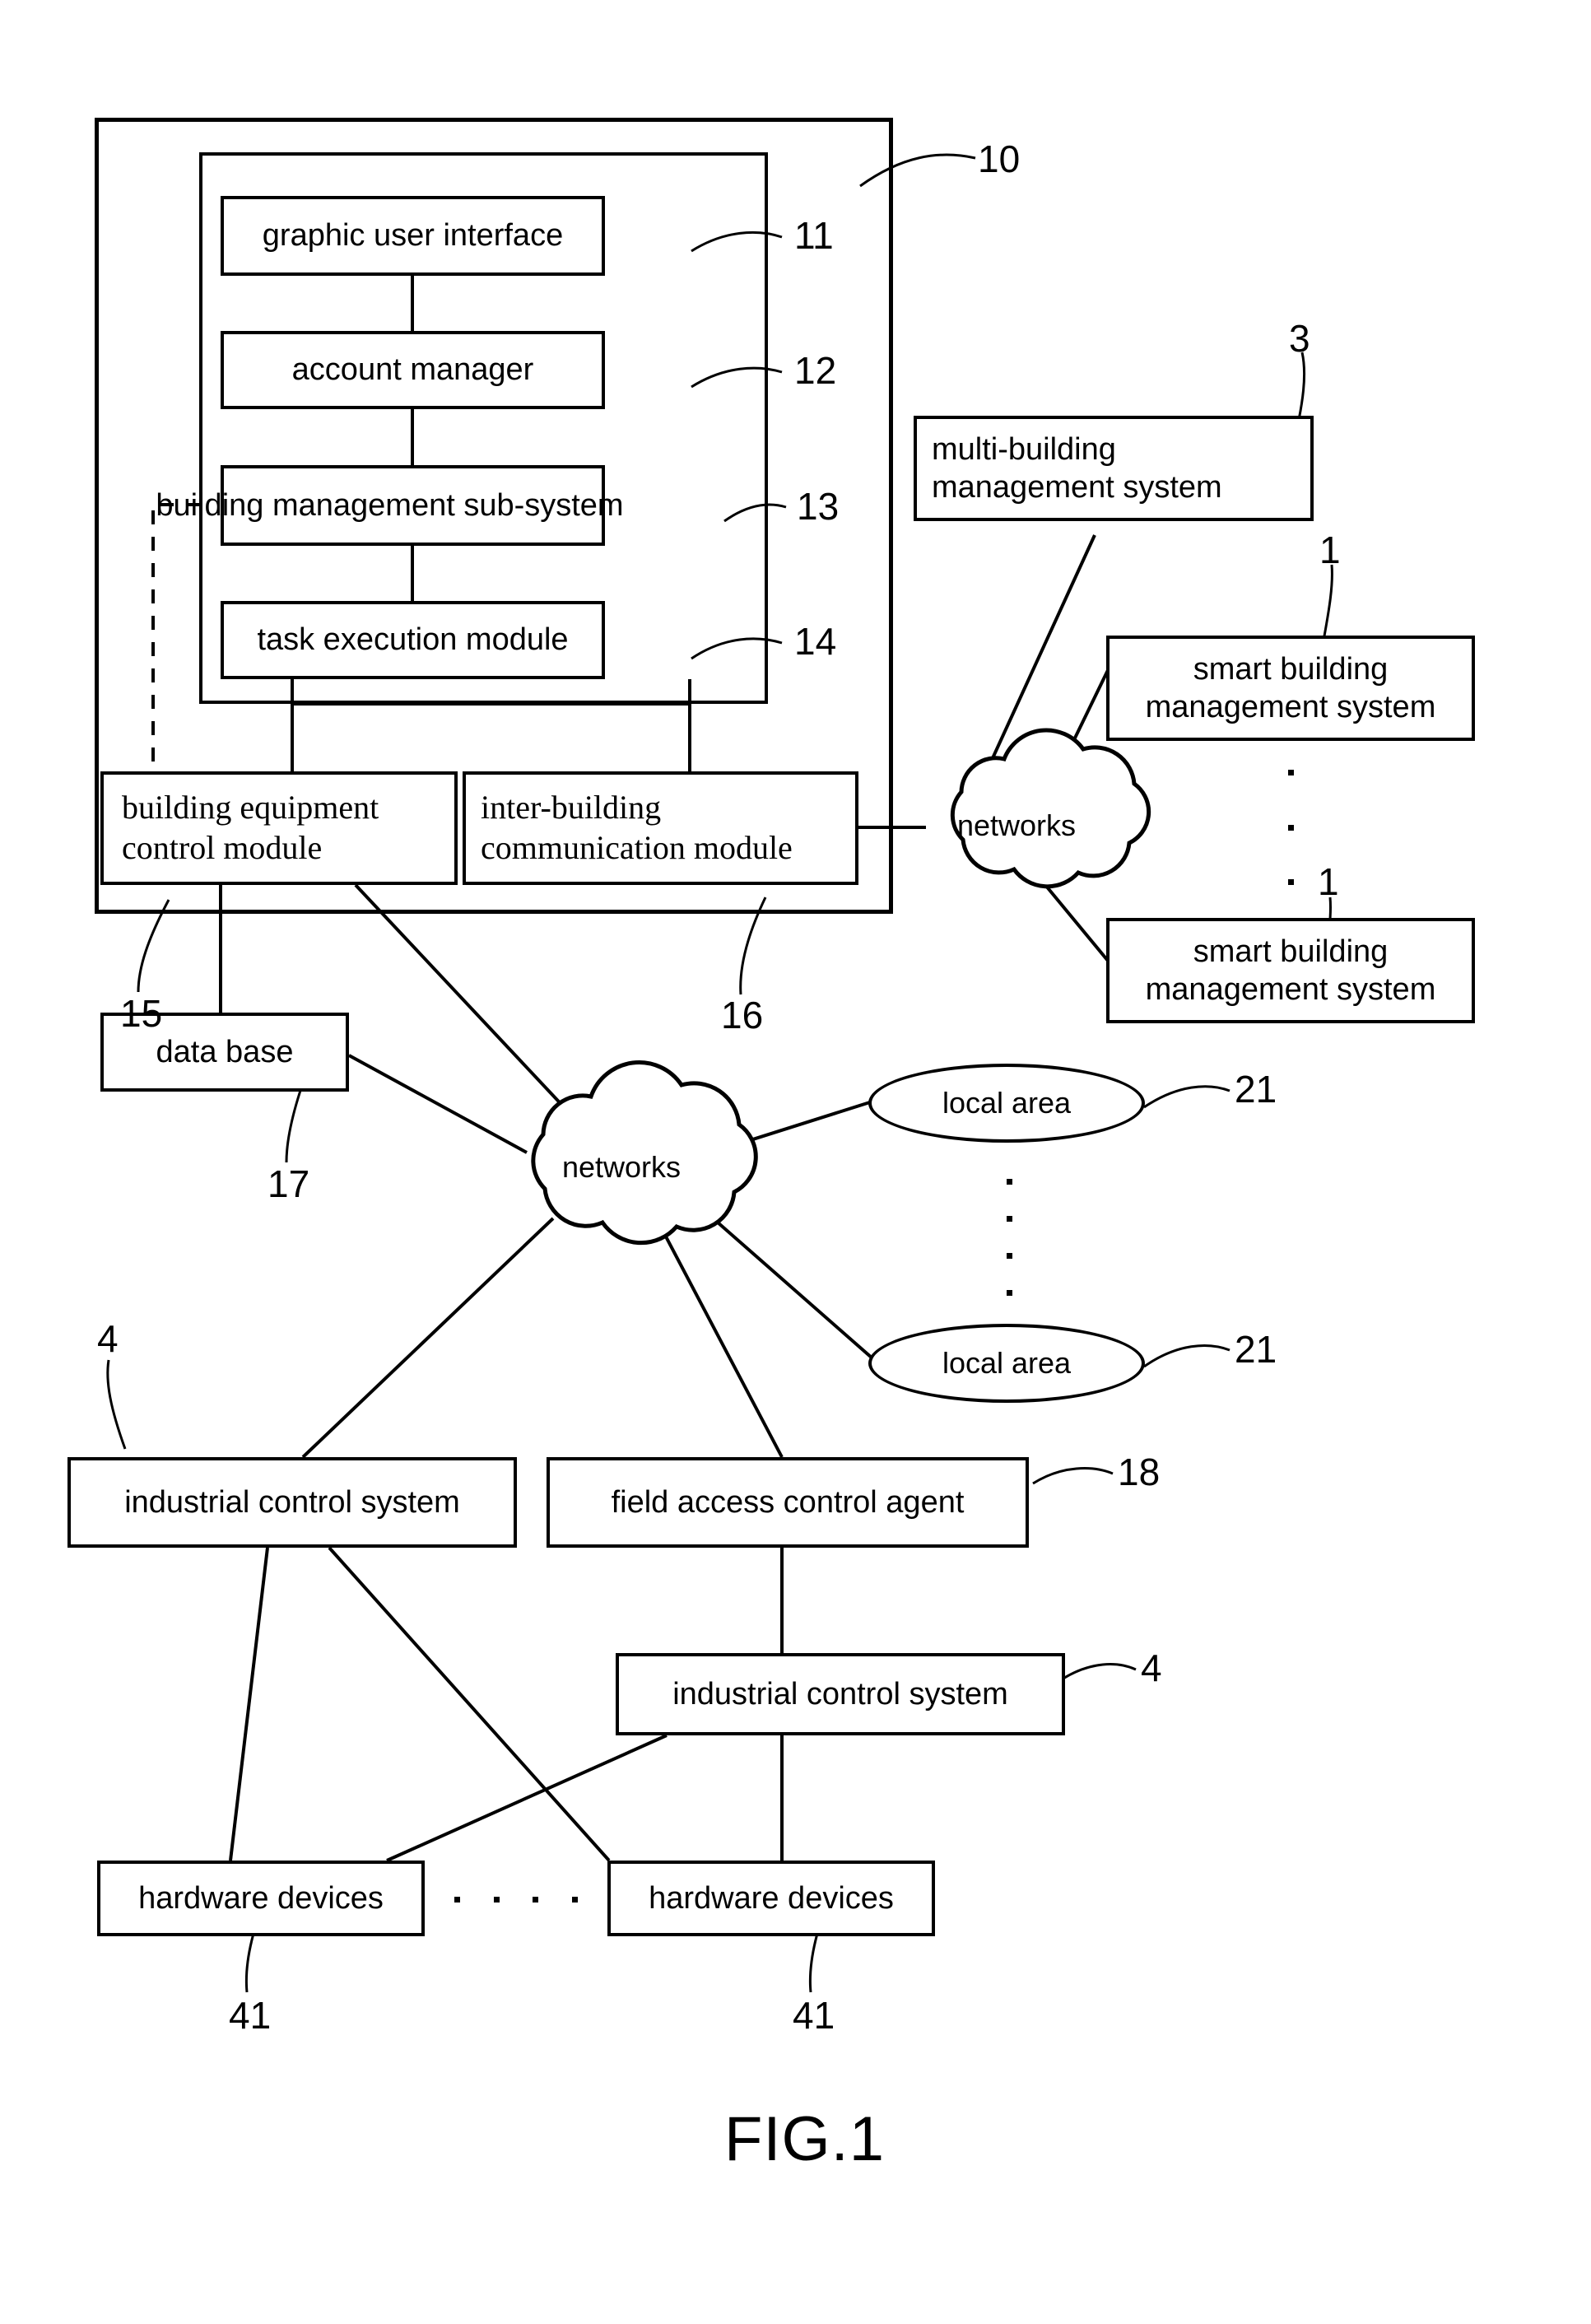 The width and height of the screenshot is (1591, 2324). Describe the element at coordinates (469, 1704) in the screenshot. I see `link-icsleft-to-hwright` at that location.